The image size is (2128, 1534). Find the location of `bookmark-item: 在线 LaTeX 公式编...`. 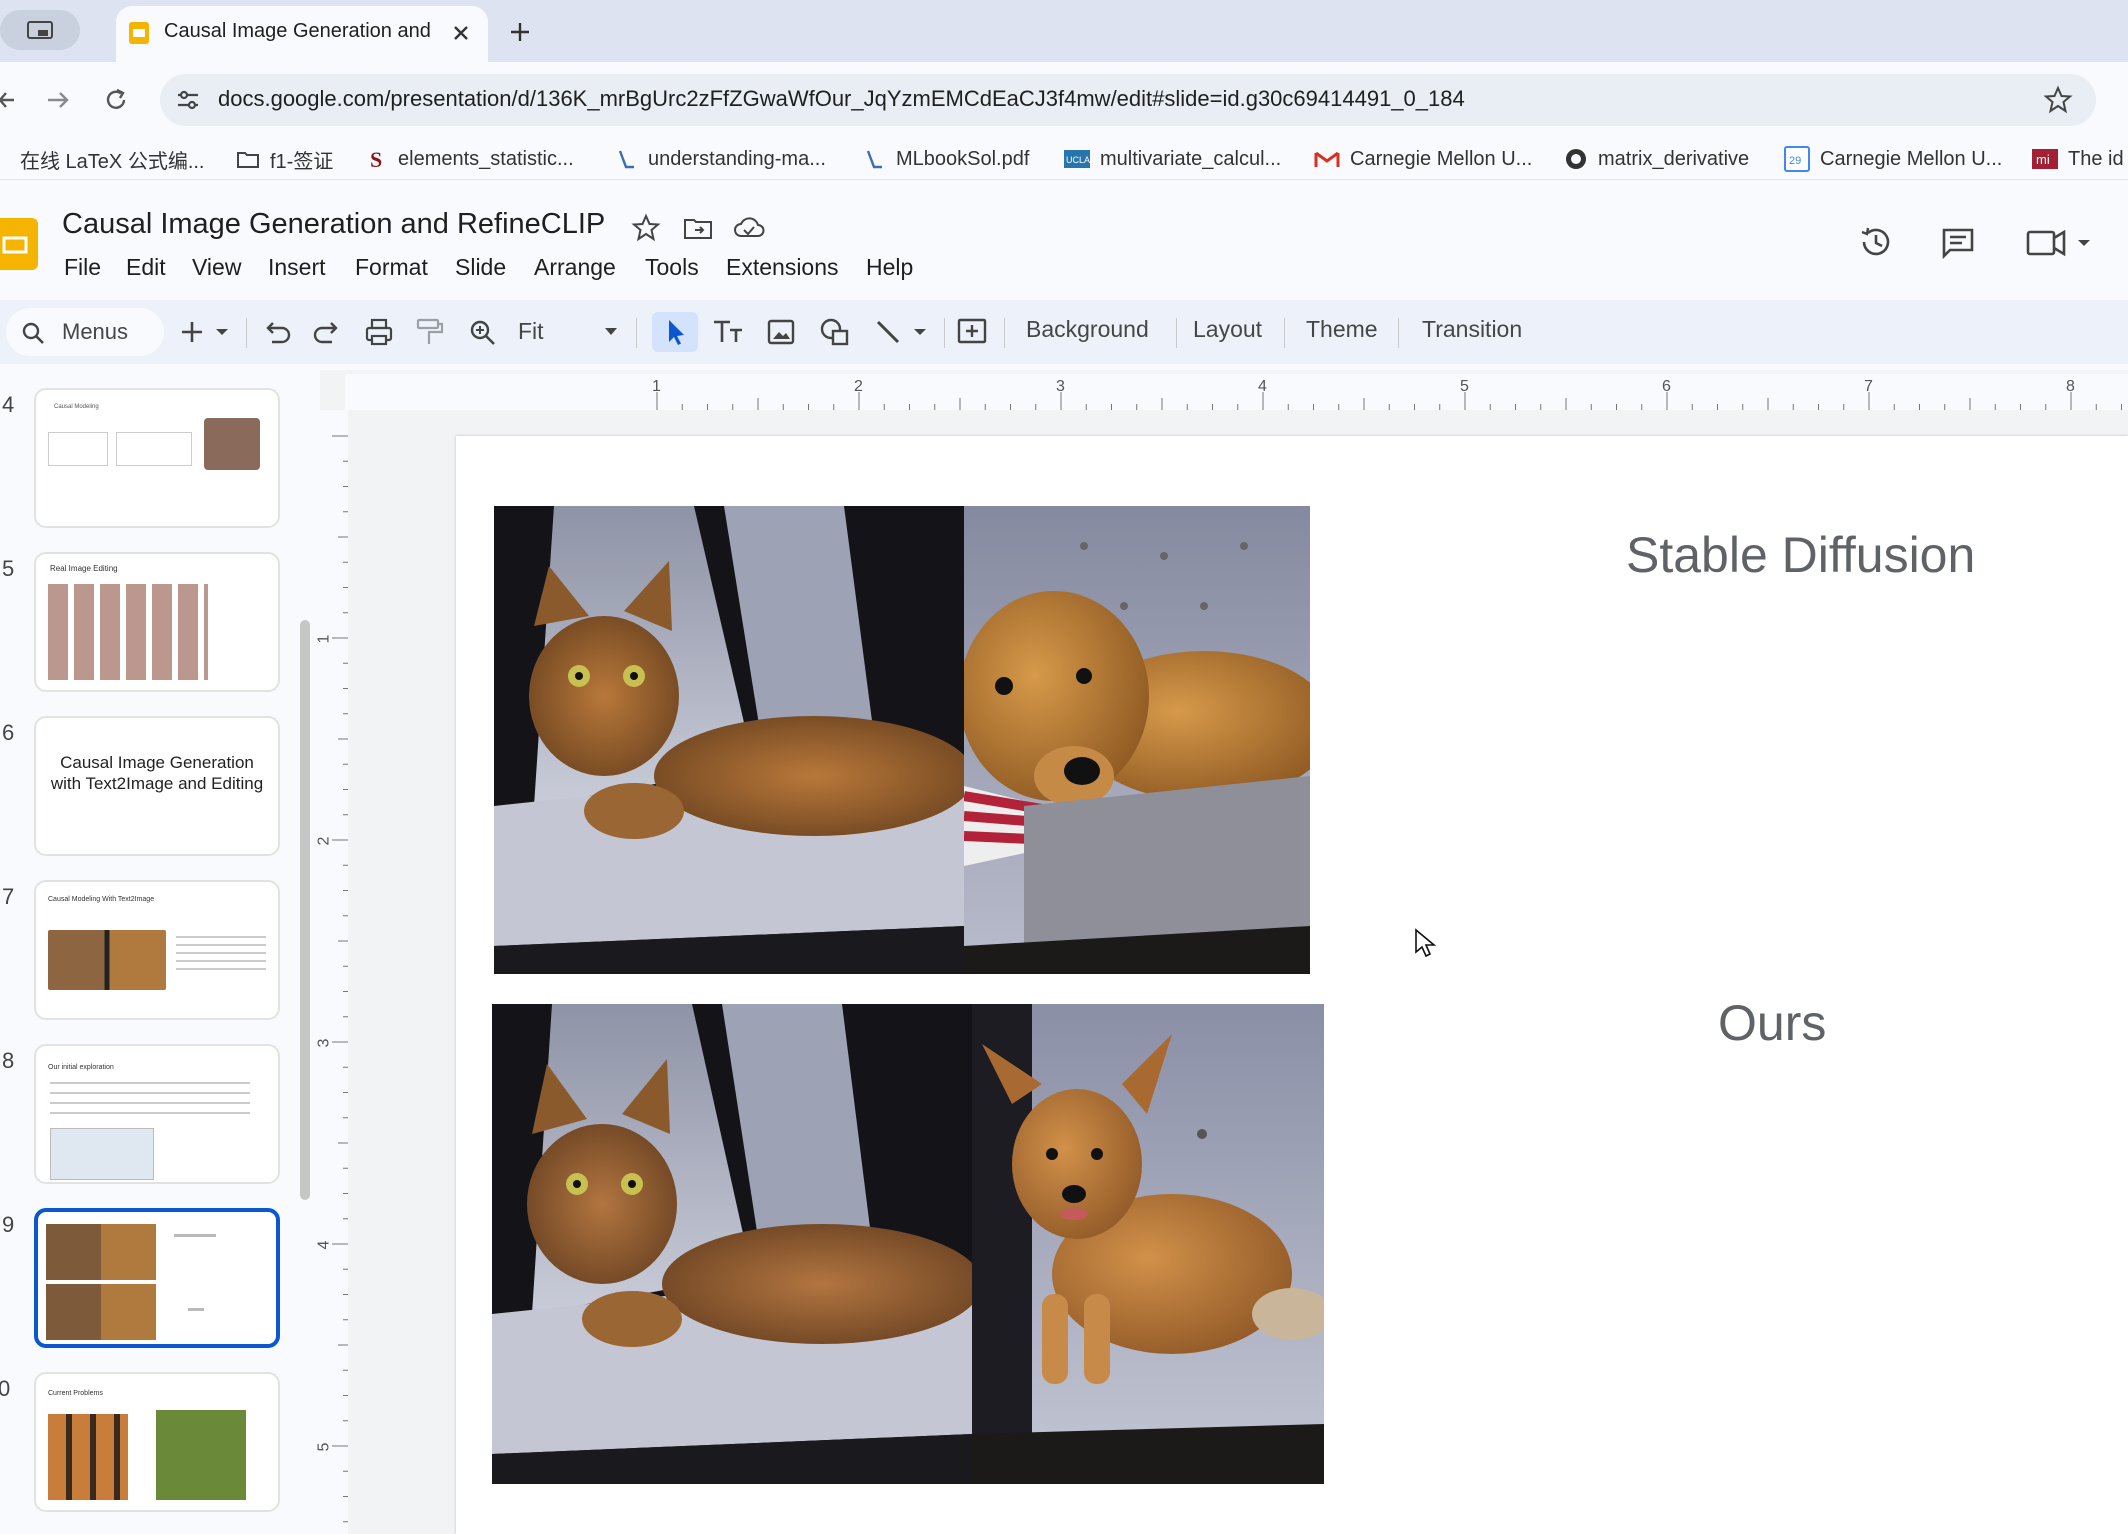

bookmark-item: 在线 LaTeX 公式编... is located at coordinates (102, 159).